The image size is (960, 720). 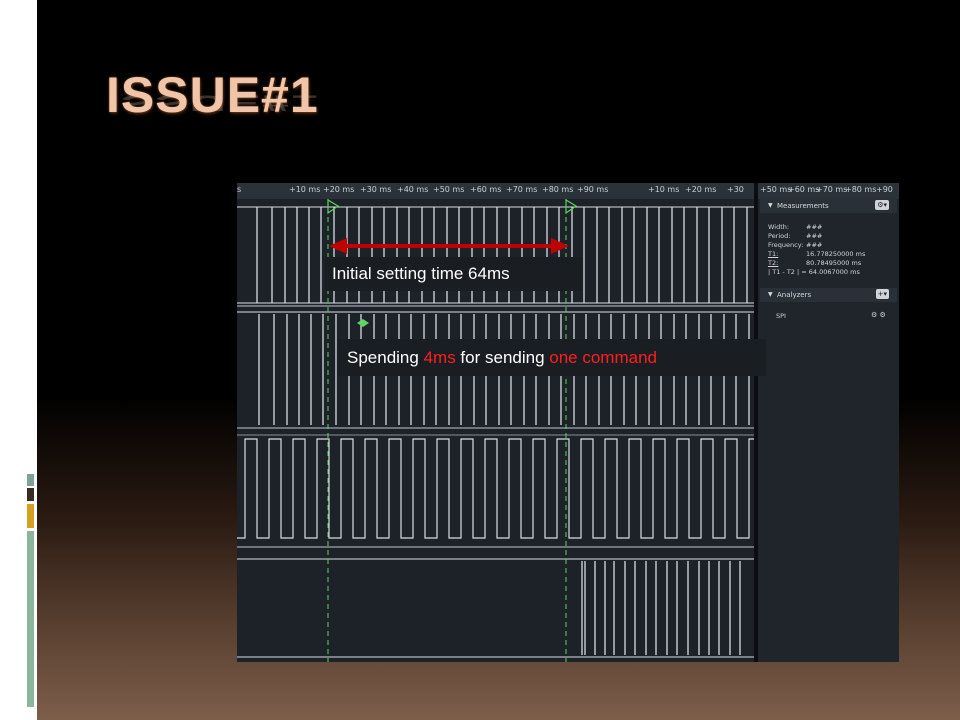 What do you see at coordinates (30, 494) in the screenshot?
I see `decor-bar-dark` at bounding box center [30, 494].